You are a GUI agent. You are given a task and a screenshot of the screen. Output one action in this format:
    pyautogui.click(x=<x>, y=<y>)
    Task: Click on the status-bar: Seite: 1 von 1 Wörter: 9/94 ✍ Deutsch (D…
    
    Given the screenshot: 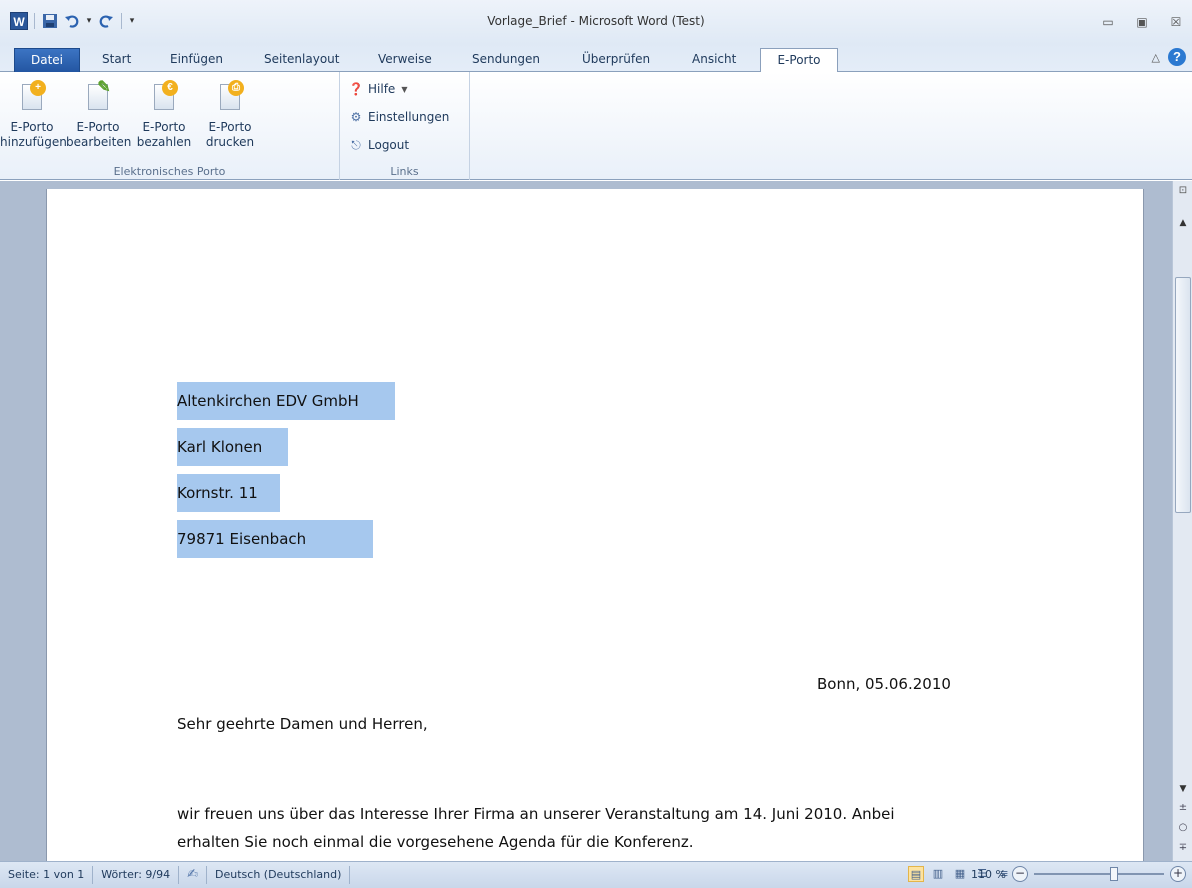 What is the action you would take?
    pyautogui.click(x=596, y=874)
    